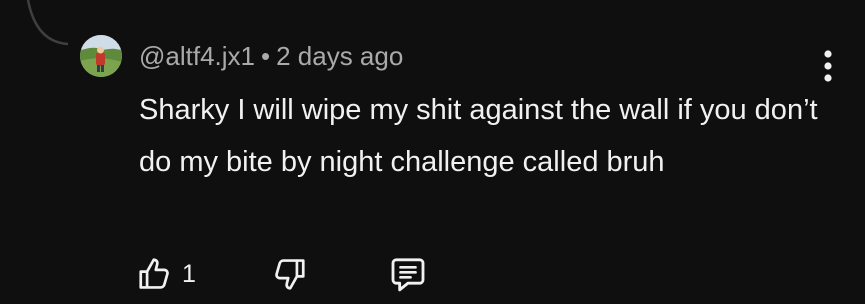 This screenshot has height=304, width=865. What do you see at coordinates (197, 56) in the screenshot?
I see `author-handle: @altf4.jx1` at bounding box center [197, 56].